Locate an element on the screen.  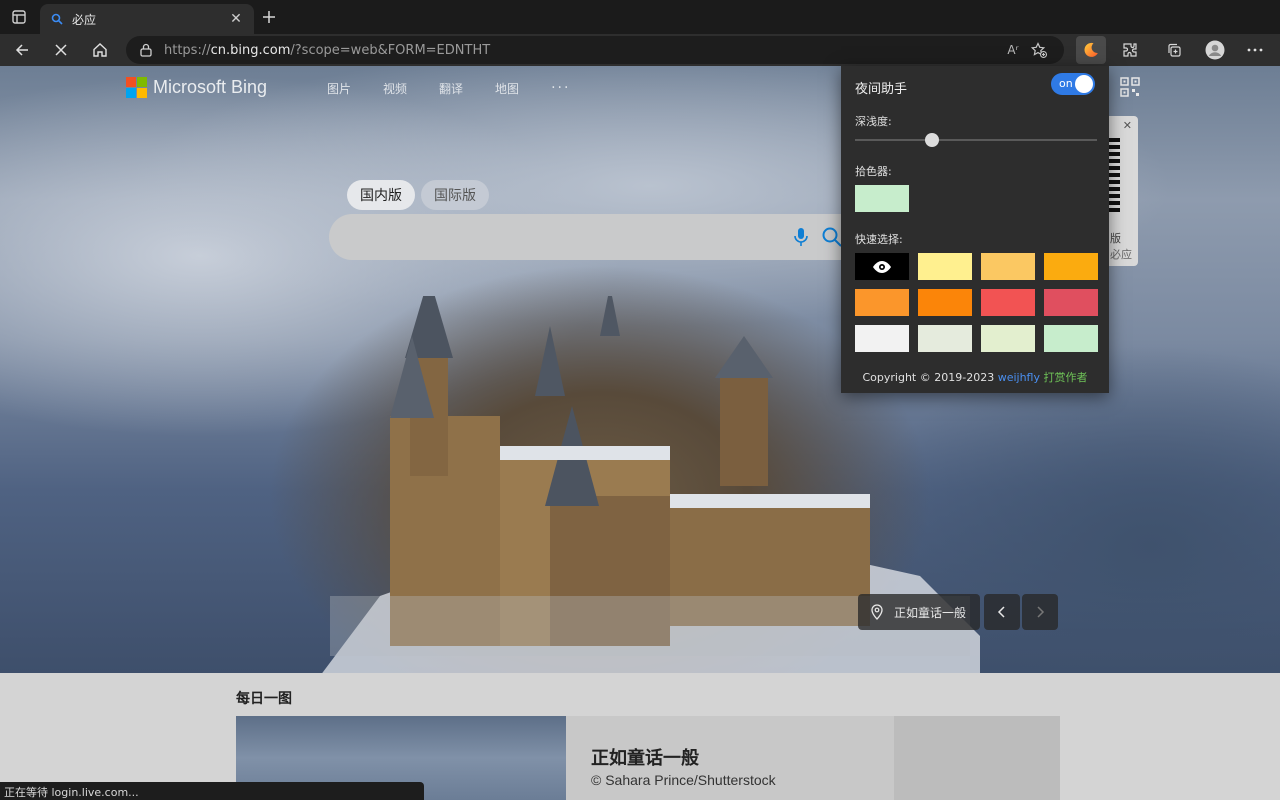
chevron-left-icon is located at coordinates (1001, 612).